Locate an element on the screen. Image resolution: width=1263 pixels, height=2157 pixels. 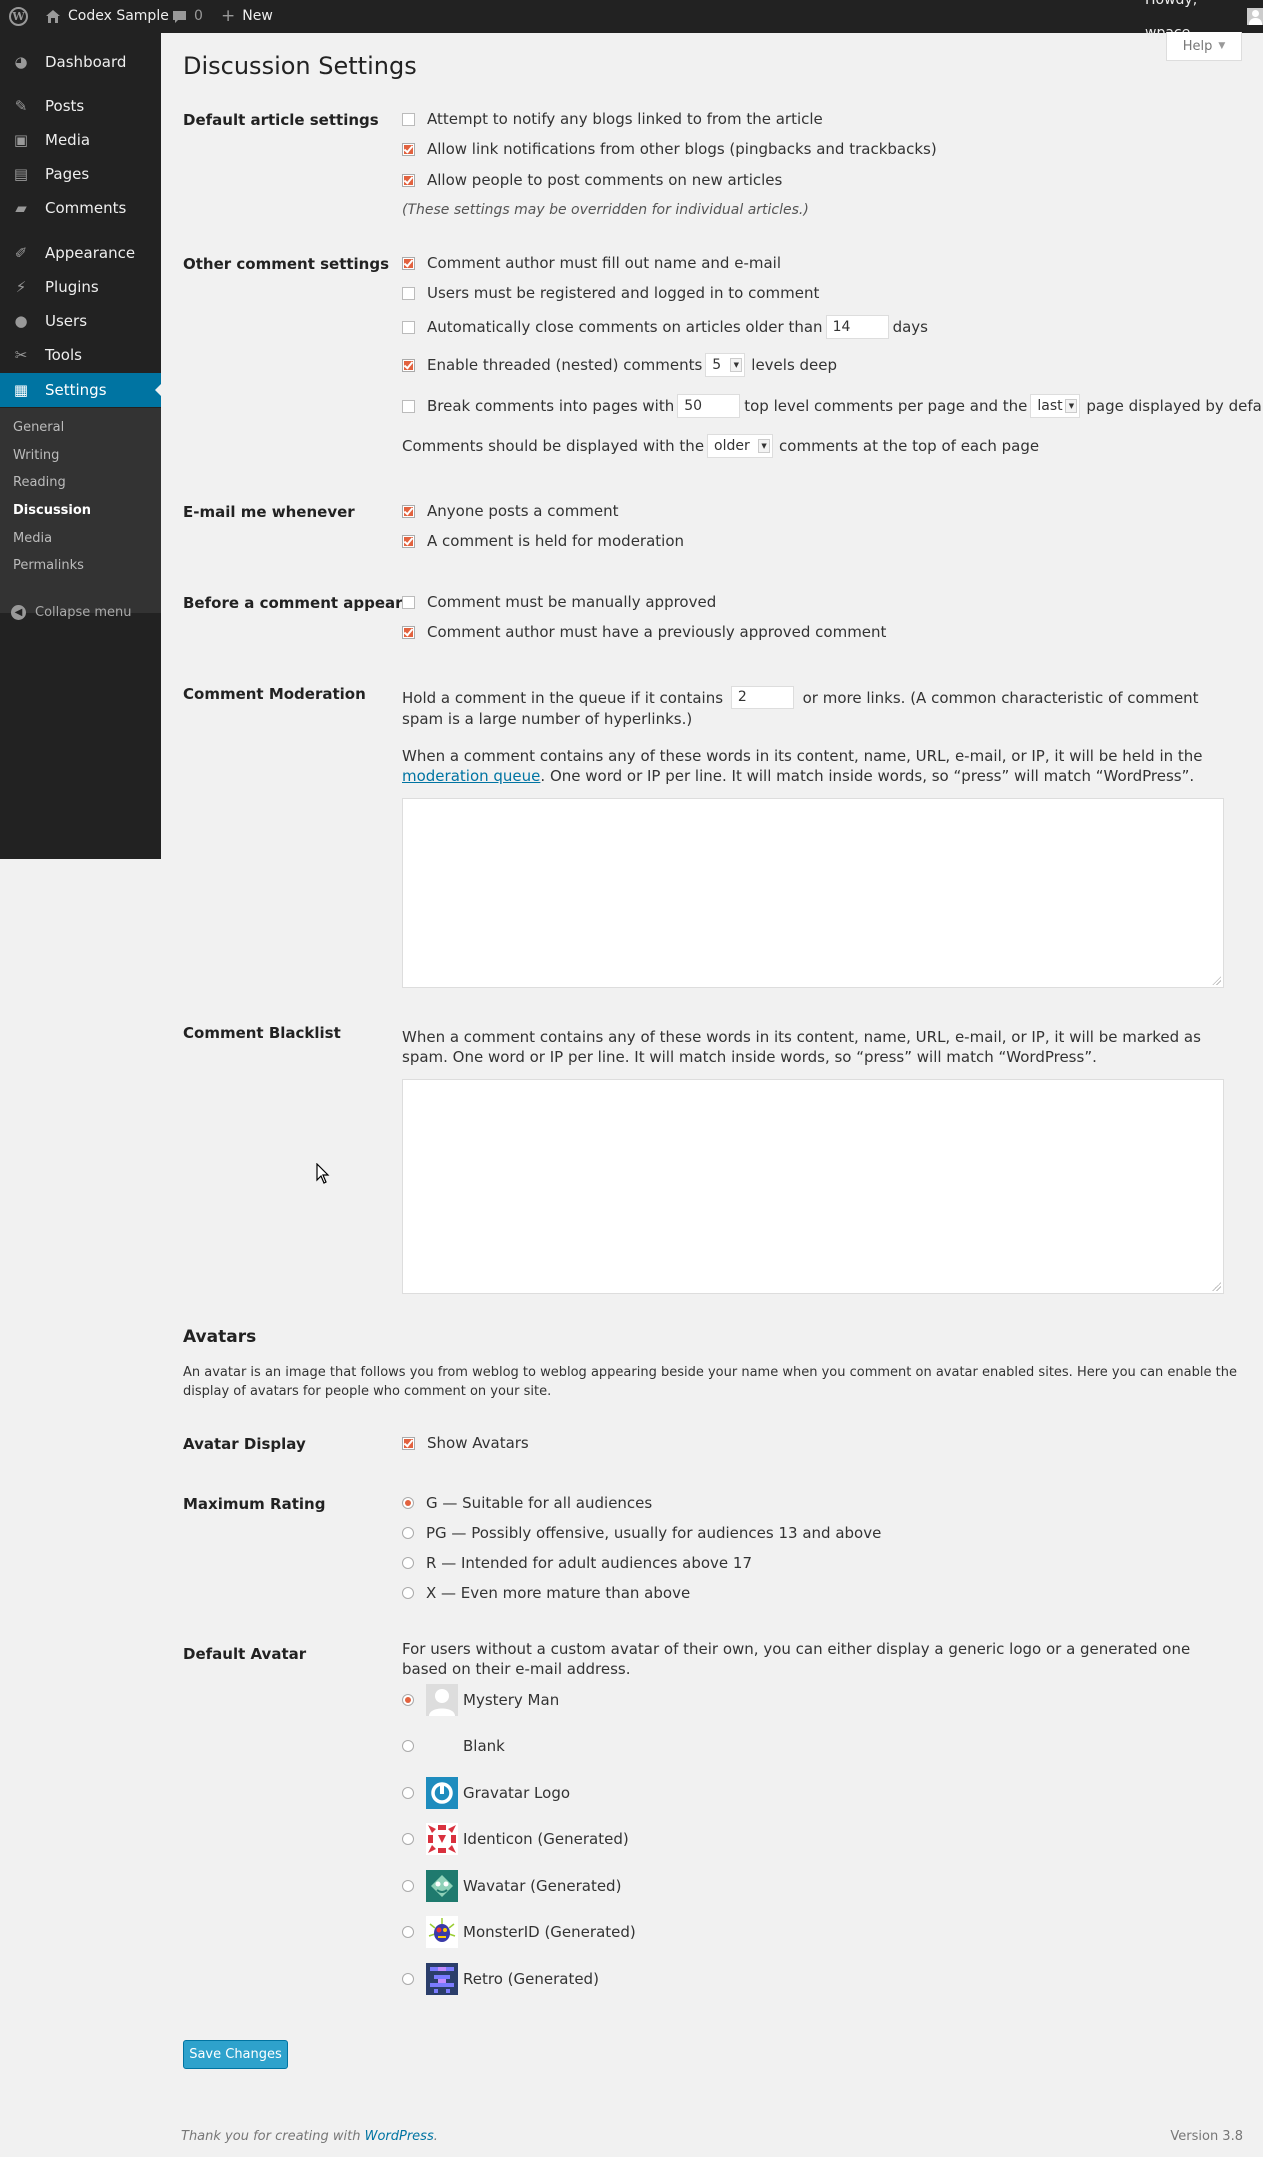
submenu-permalinks: Permalinks is located at coordinates (48, 565).